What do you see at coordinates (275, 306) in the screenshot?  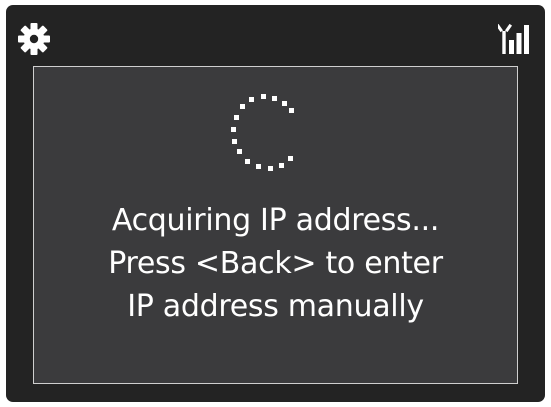 I see `message-line-manual-entry: IP address manually` at bounding box center [275, 306].